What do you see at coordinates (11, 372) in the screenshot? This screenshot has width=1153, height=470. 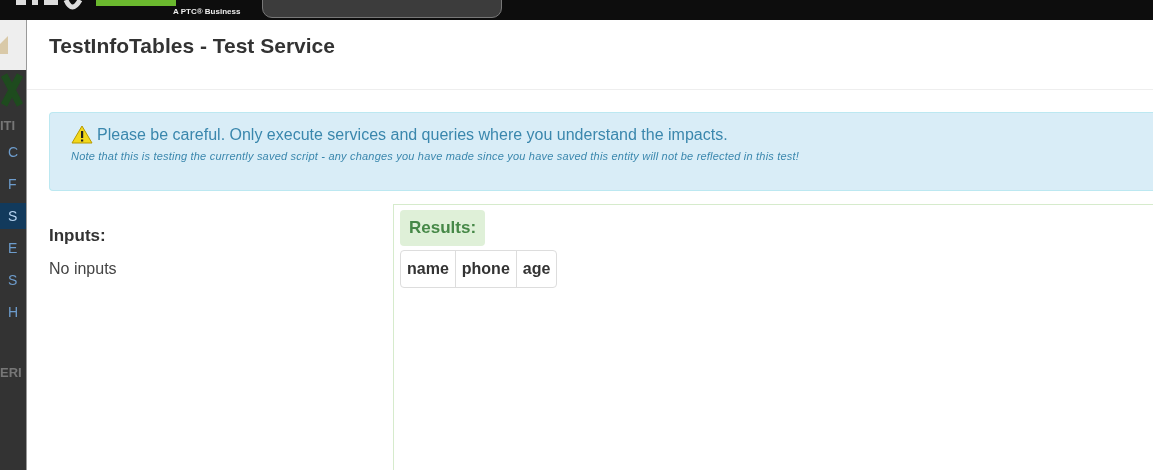 I see `sidebar-heading: ERI` at bounding box center [11, 372].